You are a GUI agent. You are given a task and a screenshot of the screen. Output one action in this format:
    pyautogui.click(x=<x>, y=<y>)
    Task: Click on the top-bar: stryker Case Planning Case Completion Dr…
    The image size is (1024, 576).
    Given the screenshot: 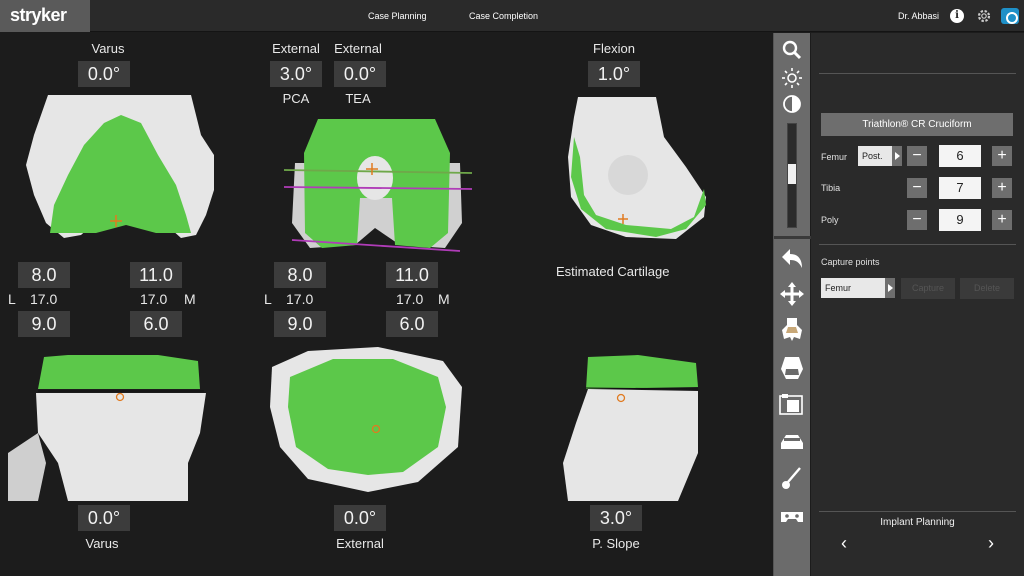 What is the action you would take?
    pyautogui.click(x=512, y=16)
    